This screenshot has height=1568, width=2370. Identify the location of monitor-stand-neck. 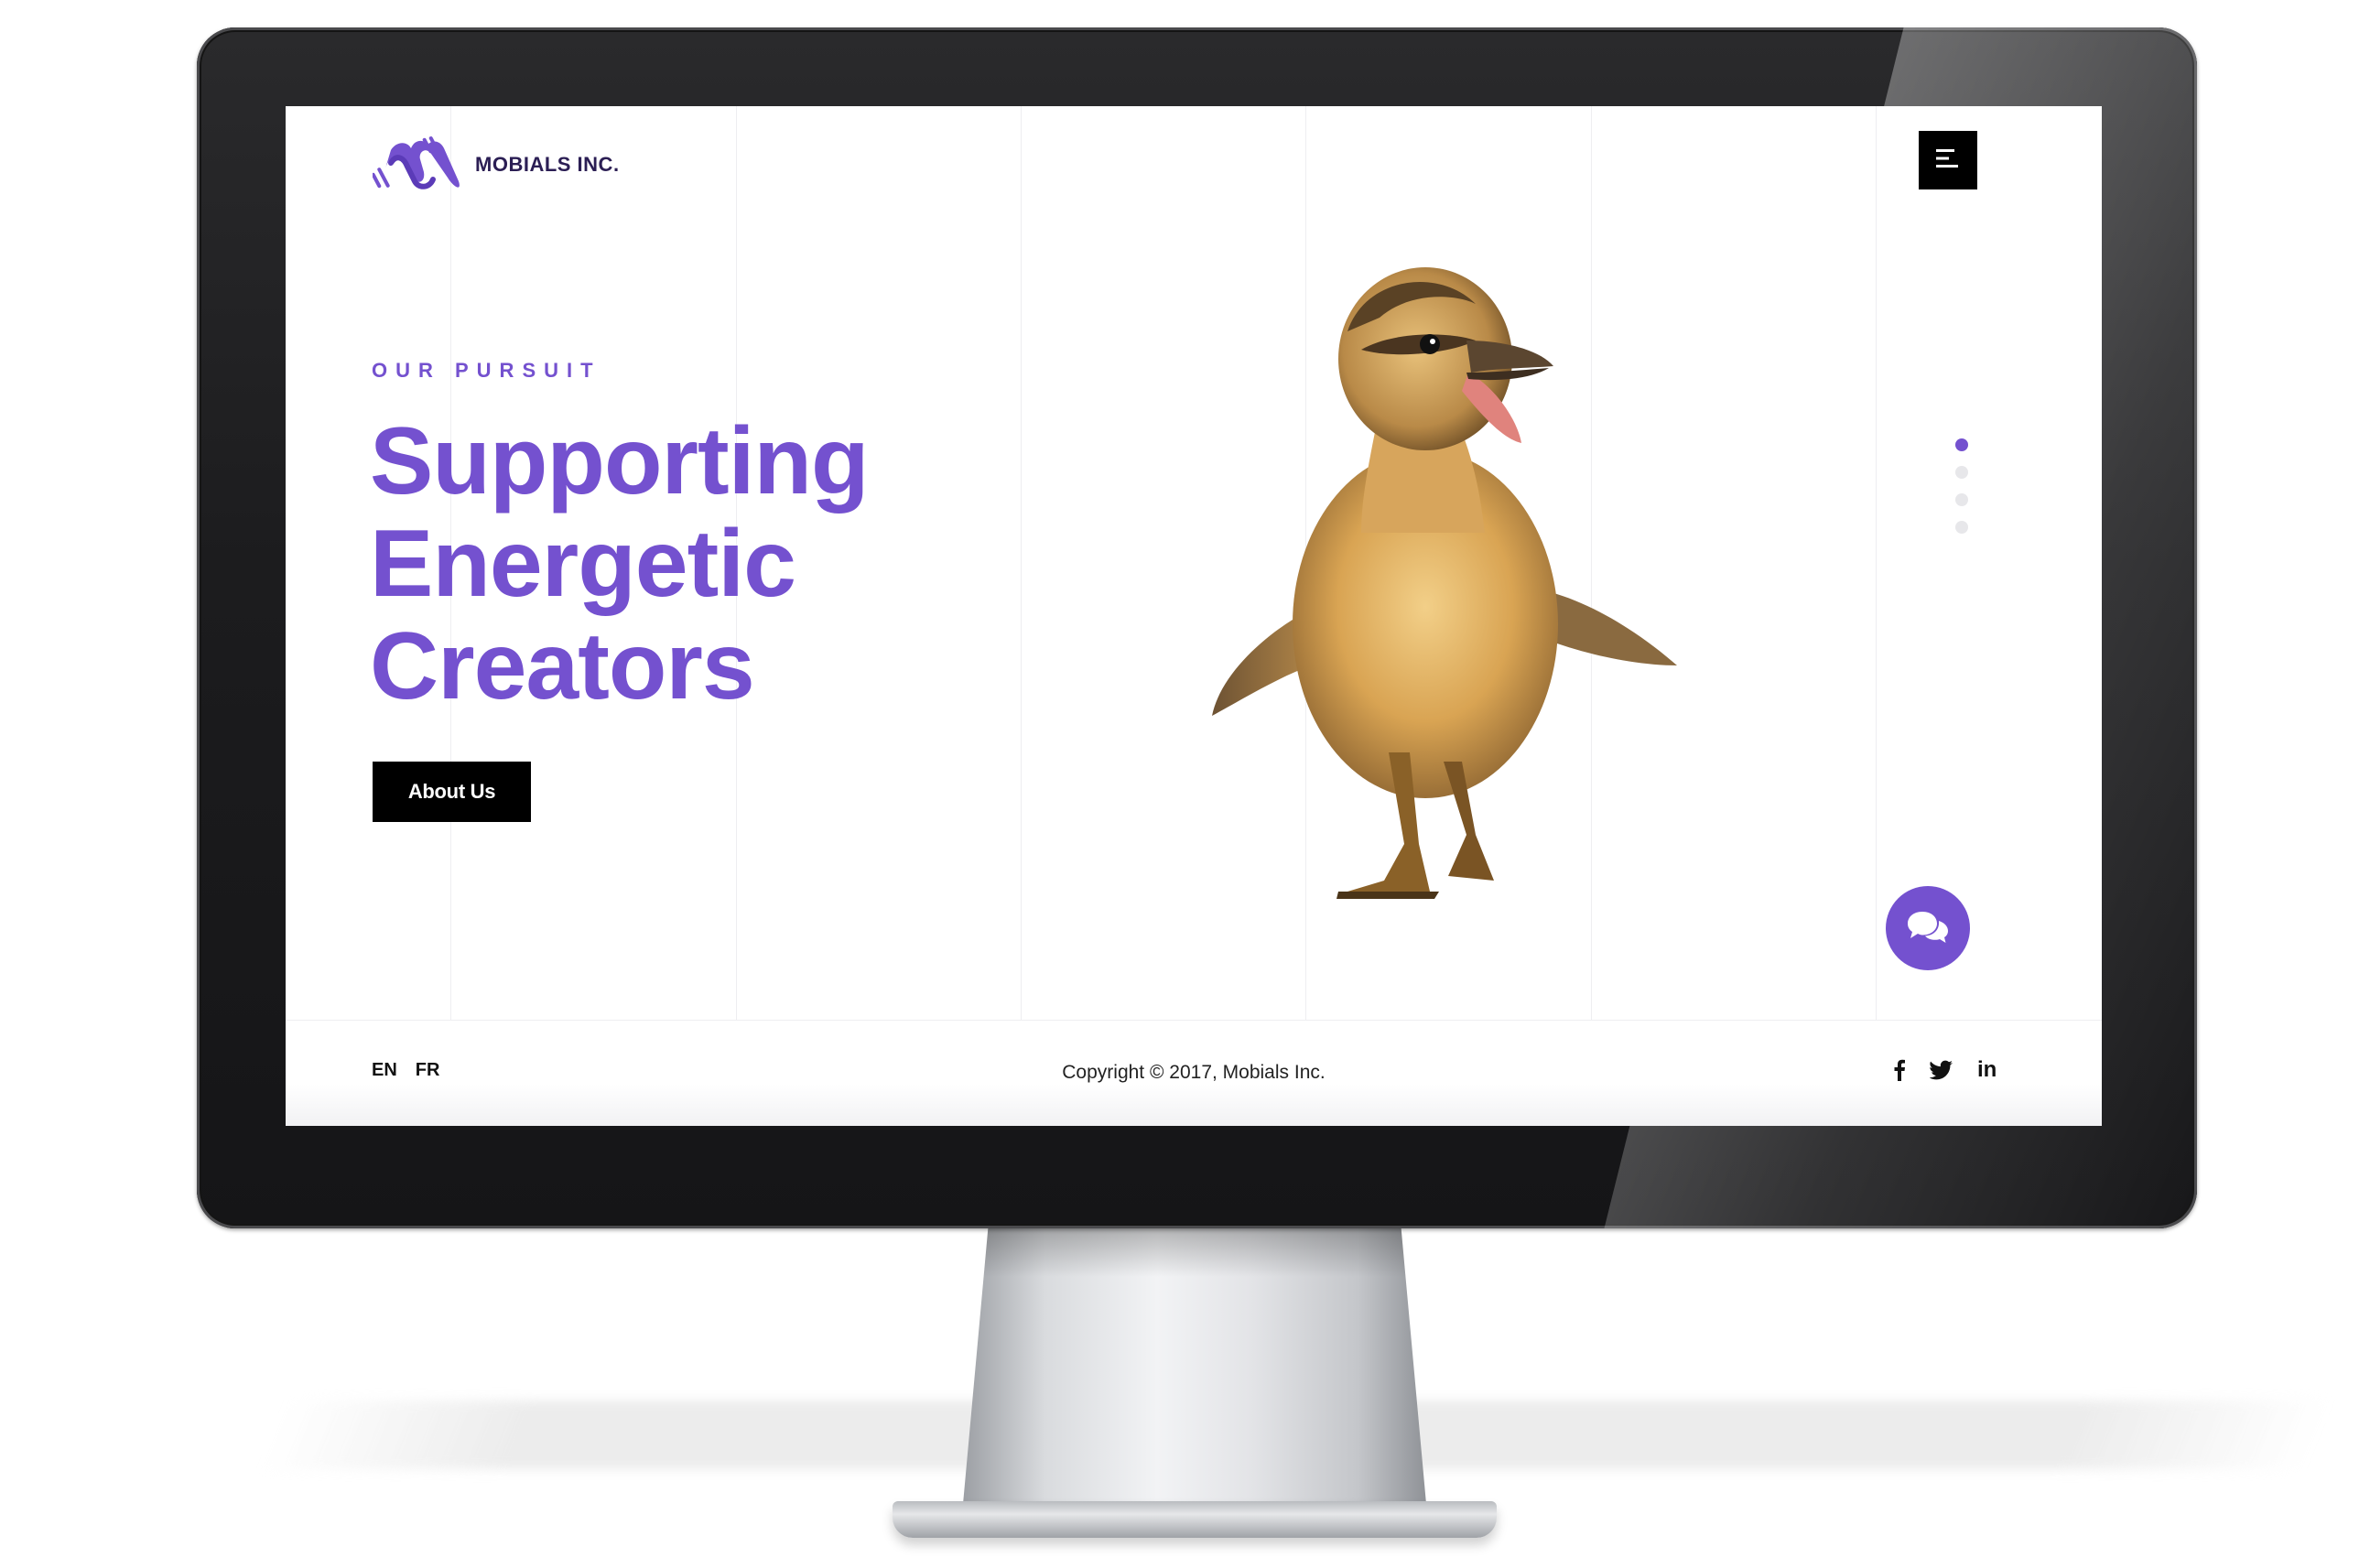
(1195, 1373).